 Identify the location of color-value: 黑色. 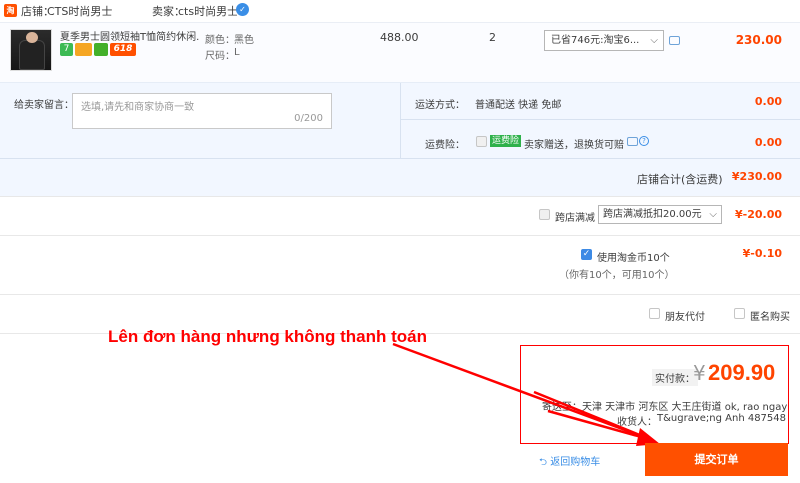
(244, 40).